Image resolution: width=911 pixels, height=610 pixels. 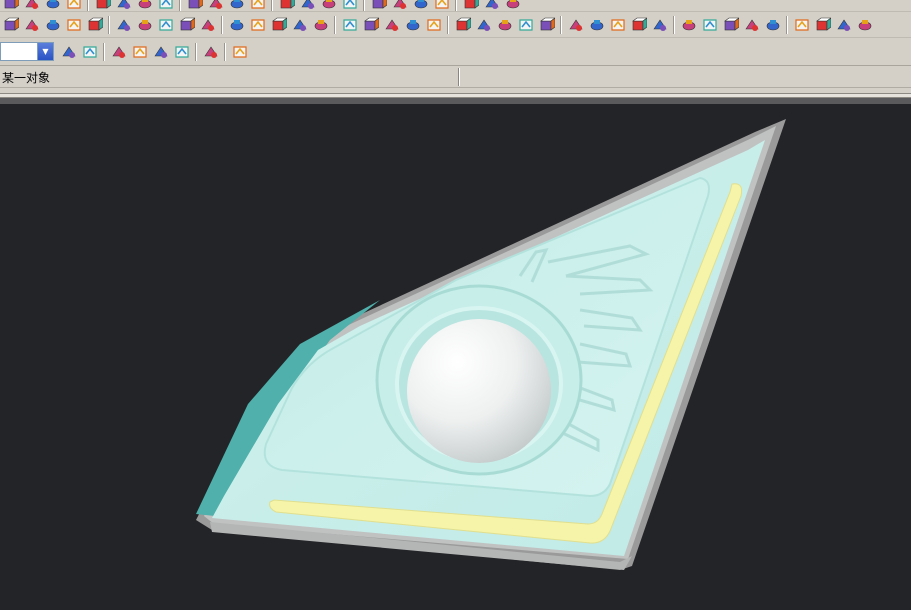 I want to click on cone-icon, so click(x=144, y=4).